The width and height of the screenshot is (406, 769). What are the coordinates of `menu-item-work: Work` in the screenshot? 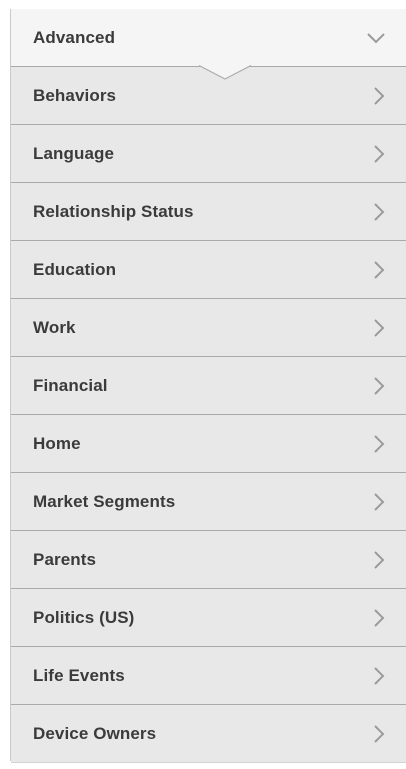 It's located at (208, 328).